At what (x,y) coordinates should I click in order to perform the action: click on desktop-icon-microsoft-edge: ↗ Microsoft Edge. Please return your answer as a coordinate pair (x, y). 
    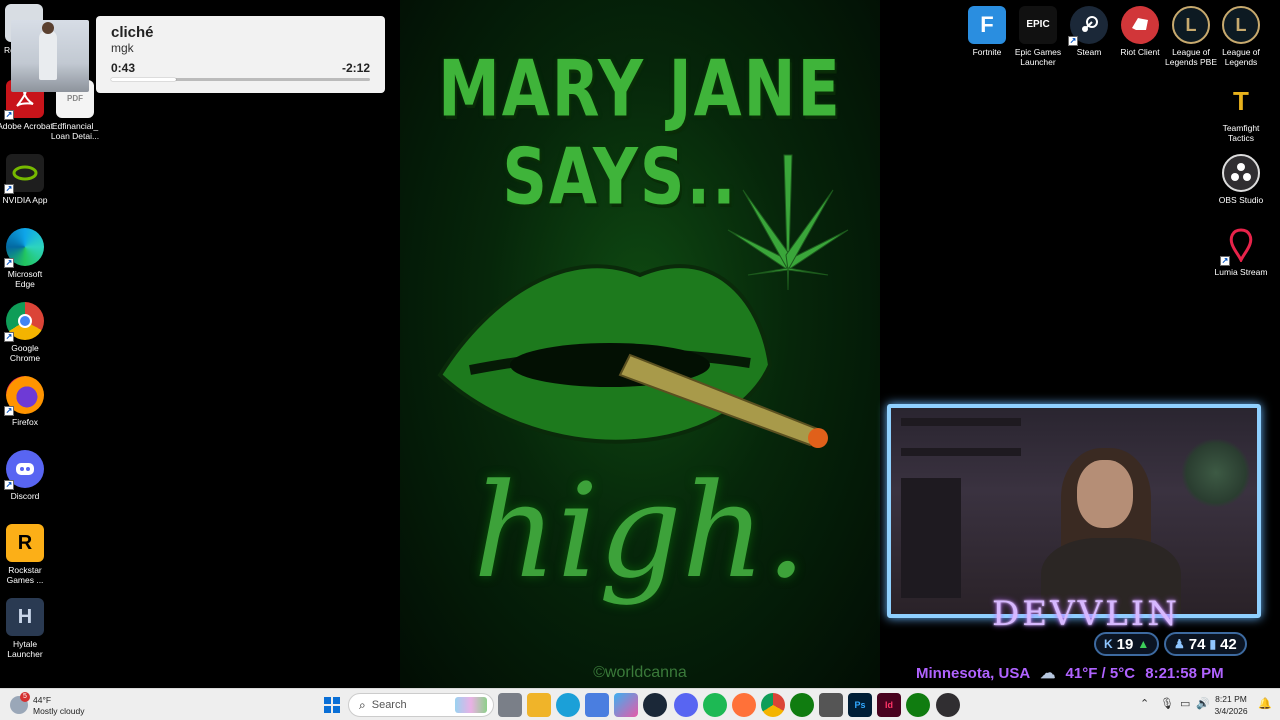
    Looking at the image, I should click on (26, 258).